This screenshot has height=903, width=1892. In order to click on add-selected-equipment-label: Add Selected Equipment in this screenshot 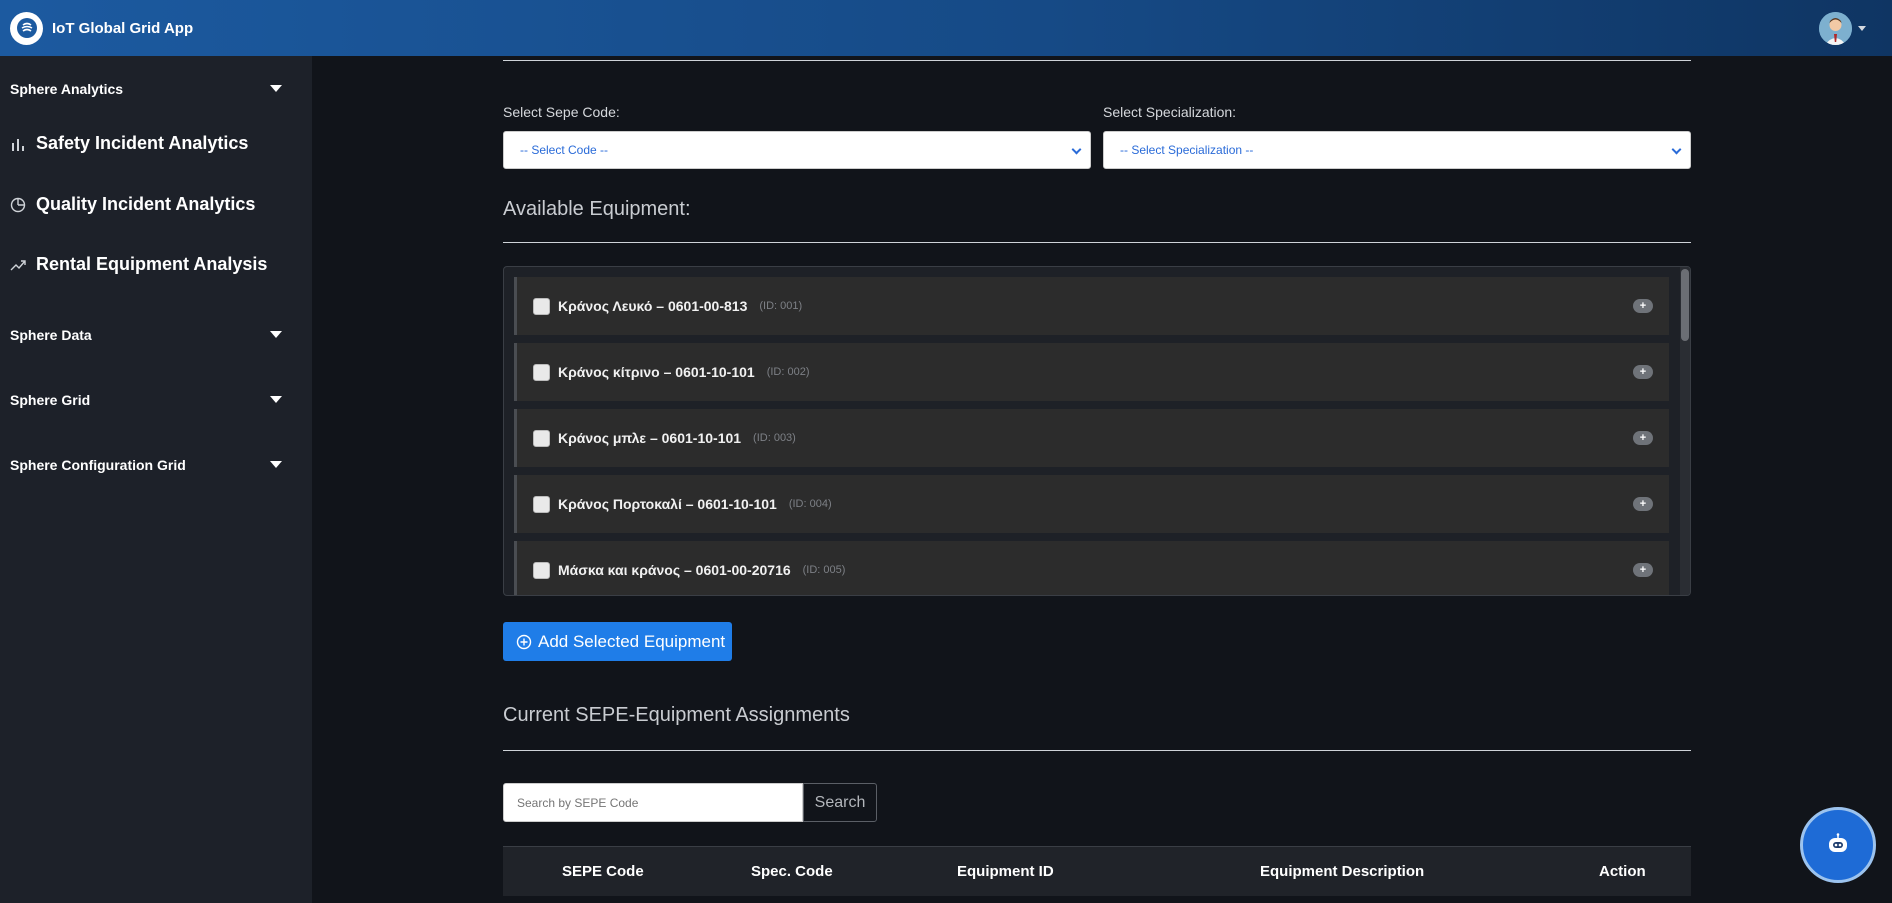, I will do `click(632, 641)`.